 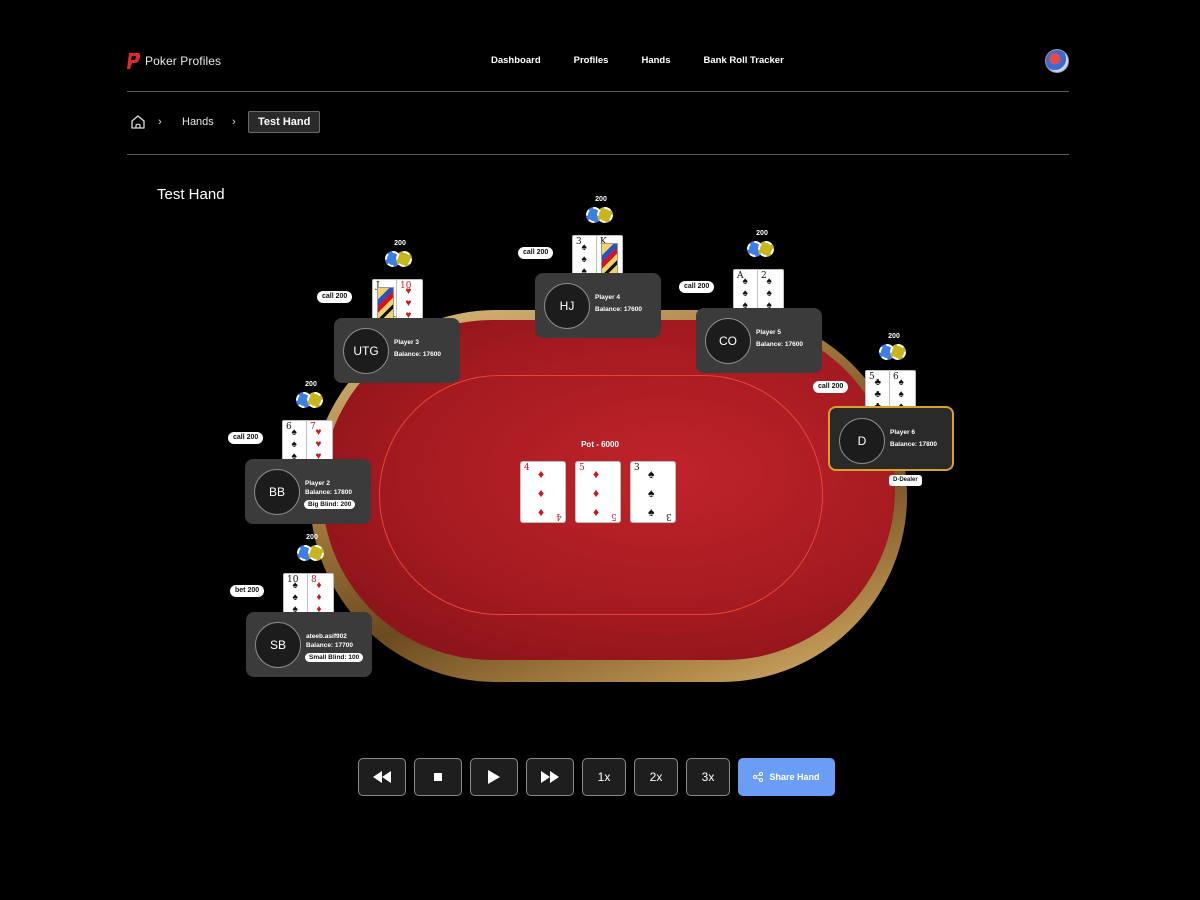 I want to click on playing-card: 5 5 ♦ ♦ ♦, so click(x=598, y=492).